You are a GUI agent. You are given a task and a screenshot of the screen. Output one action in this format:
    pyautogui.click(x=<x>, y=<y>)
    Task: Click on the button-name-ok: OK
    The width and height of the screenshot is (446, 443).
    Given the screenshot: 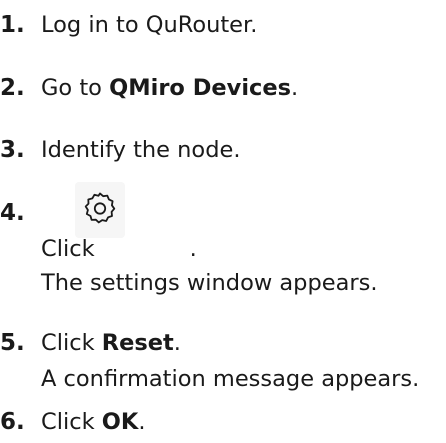 What is the action you would take?
    pyautogui.click(x=120, y=422)
    